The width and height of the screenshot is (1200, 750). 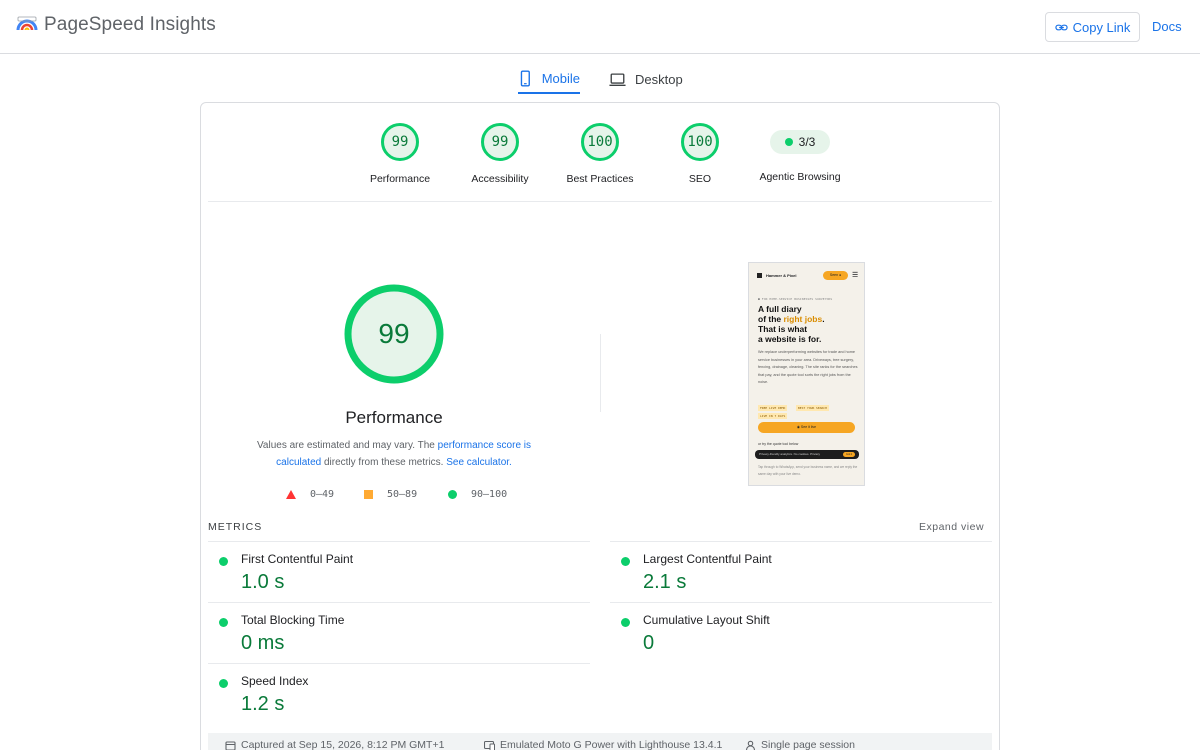 I want to click on device-icon, so click(x=489, y=745).